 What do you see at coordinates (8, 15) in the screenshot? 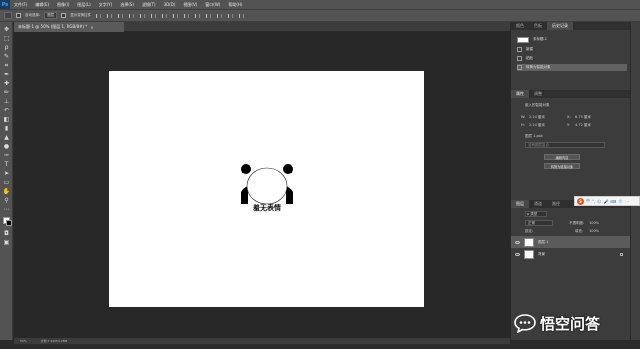
I see `move-tool-preset-button` at bounding box center [8, 15].